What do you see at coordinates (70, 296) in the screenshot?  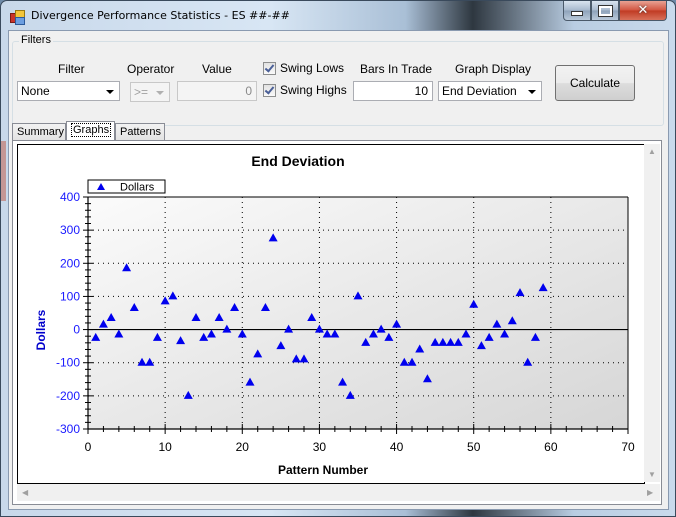 I see `y-tick-label: 100` at bounding box center [70, 296].